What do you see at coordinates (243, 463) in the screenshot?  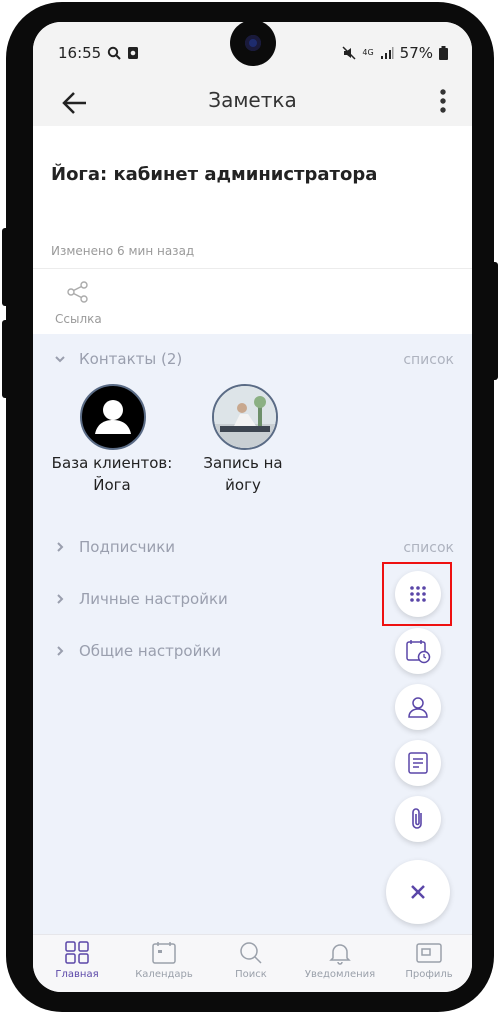 I see `contact-name-2-line1: Запись на` at bounding box center [243, 463].